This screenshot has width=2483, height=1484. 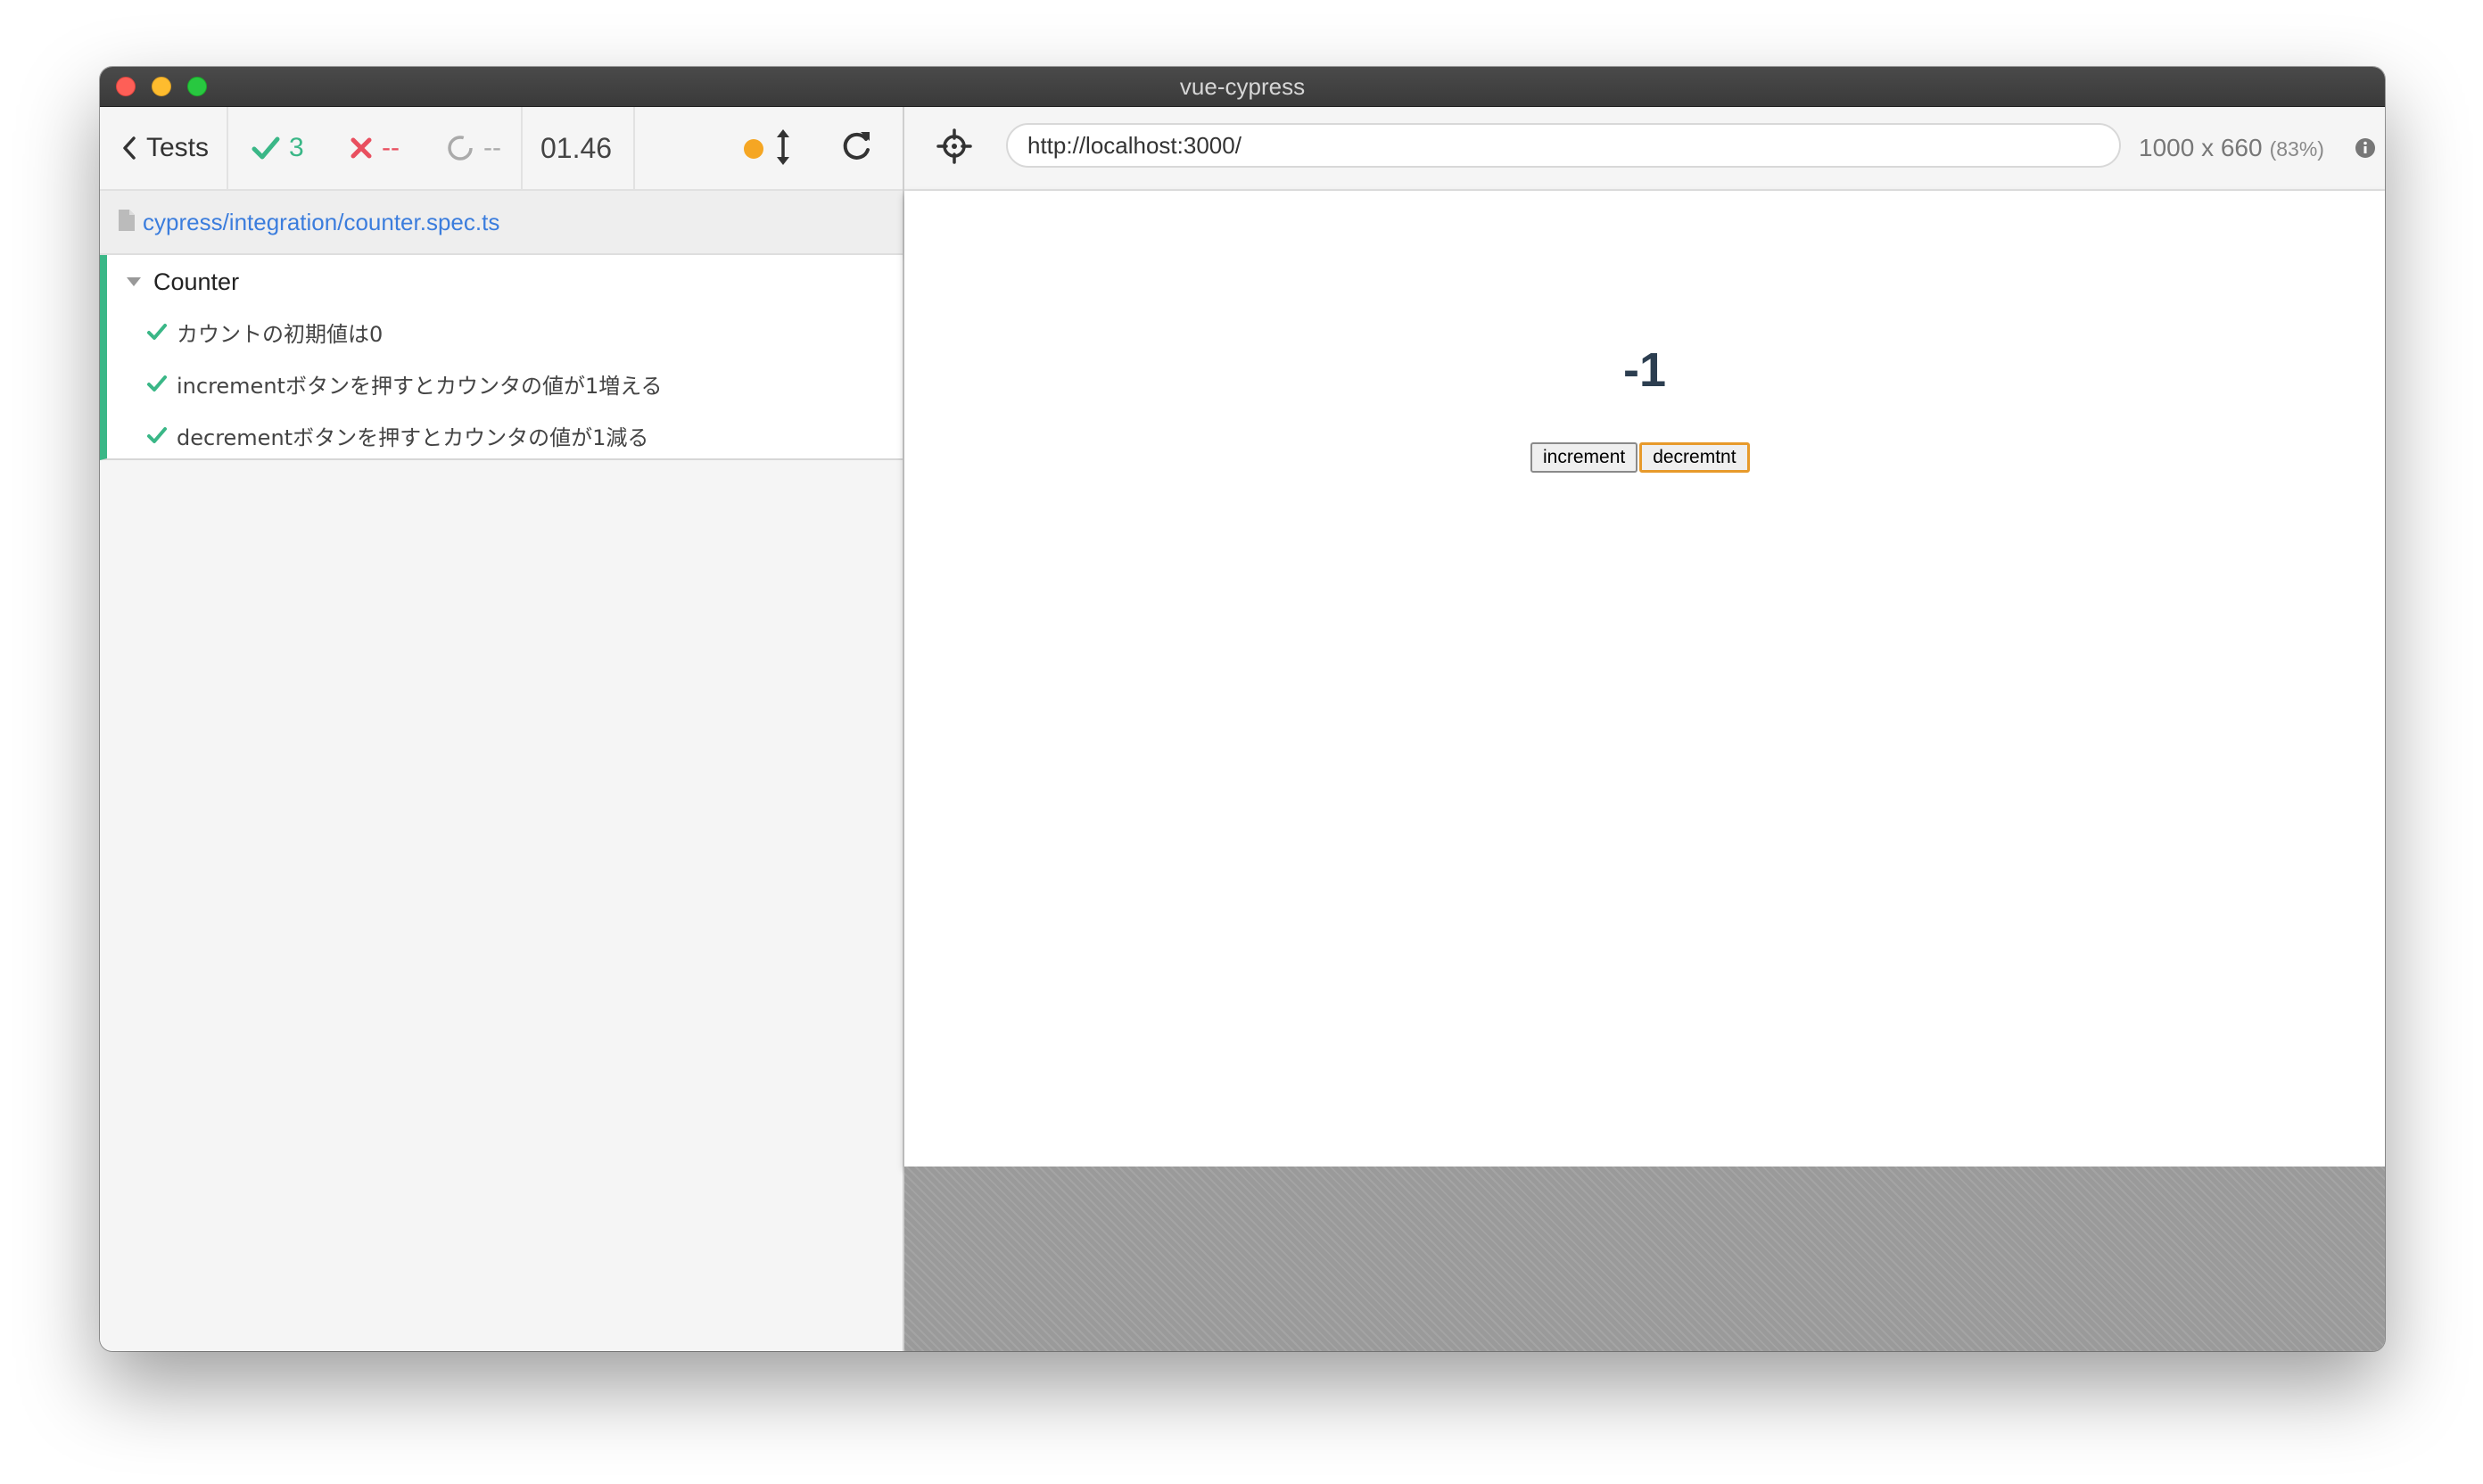 I want to click on spec-file-link: cypress/integration/counter.spec.ts, so click(x=321, y=222).